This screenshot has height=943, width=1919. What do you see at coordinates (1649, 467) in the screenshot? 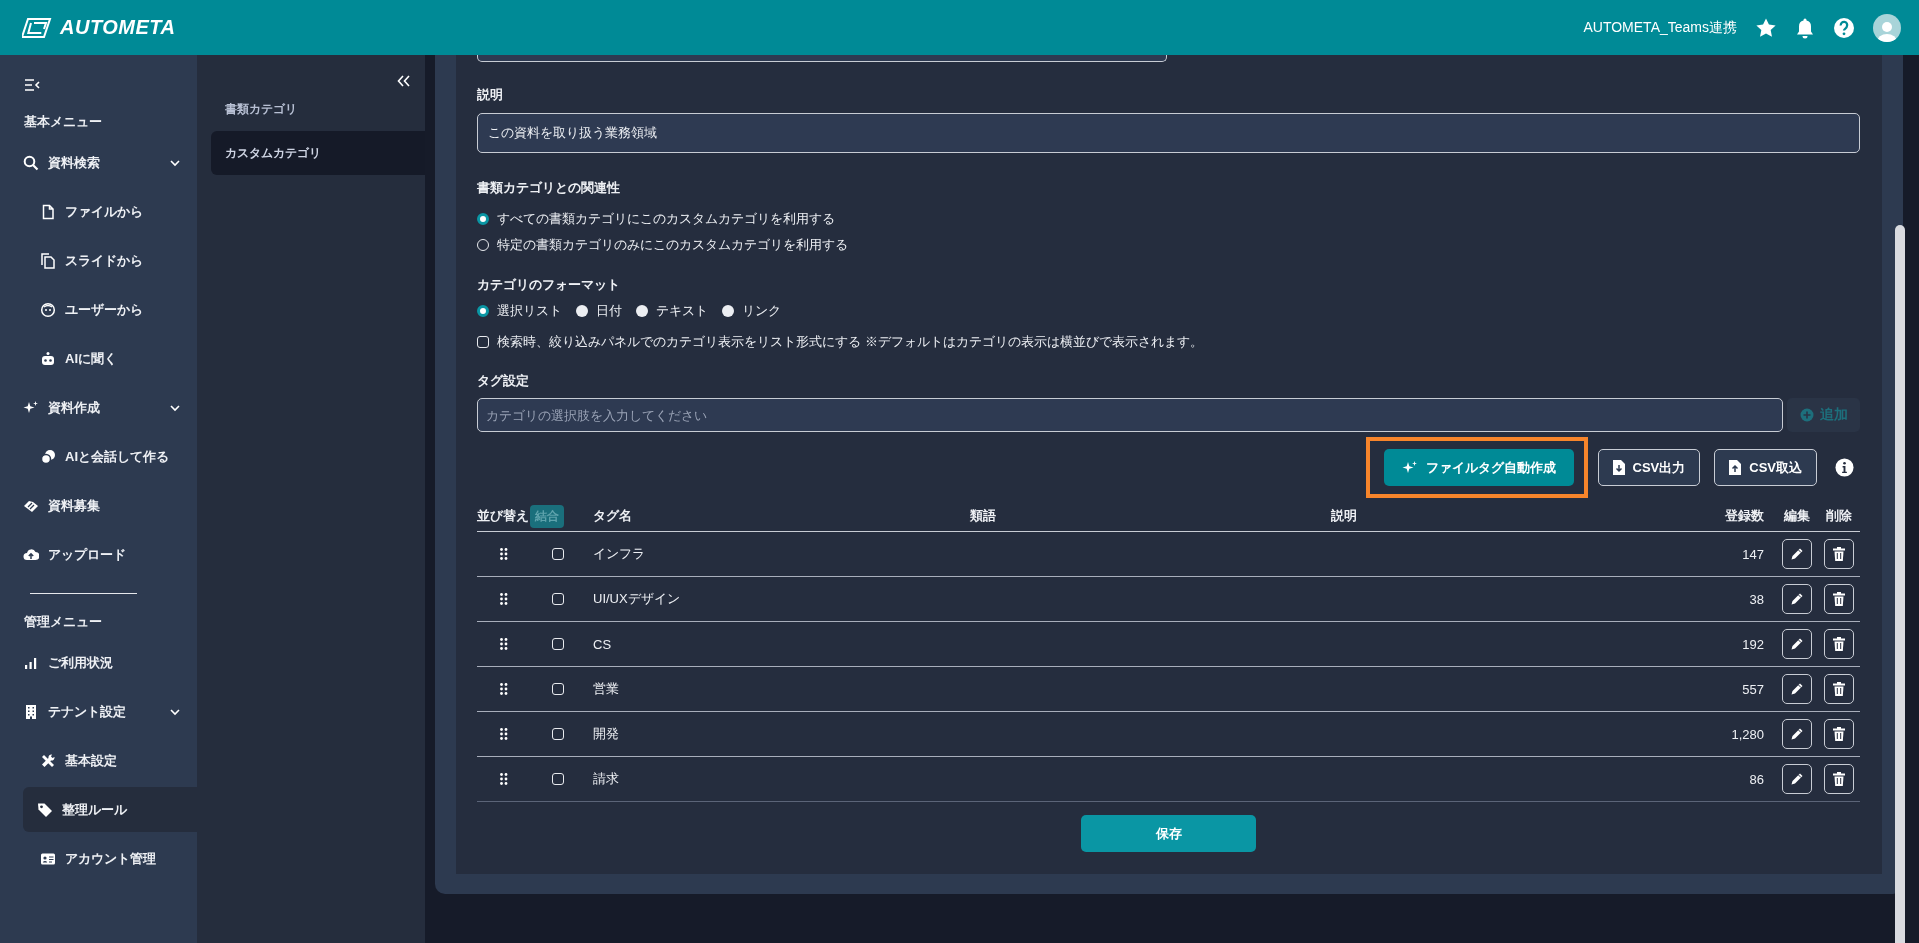
I see `export-button: CSV出力` at bounding box center [1649, 467].